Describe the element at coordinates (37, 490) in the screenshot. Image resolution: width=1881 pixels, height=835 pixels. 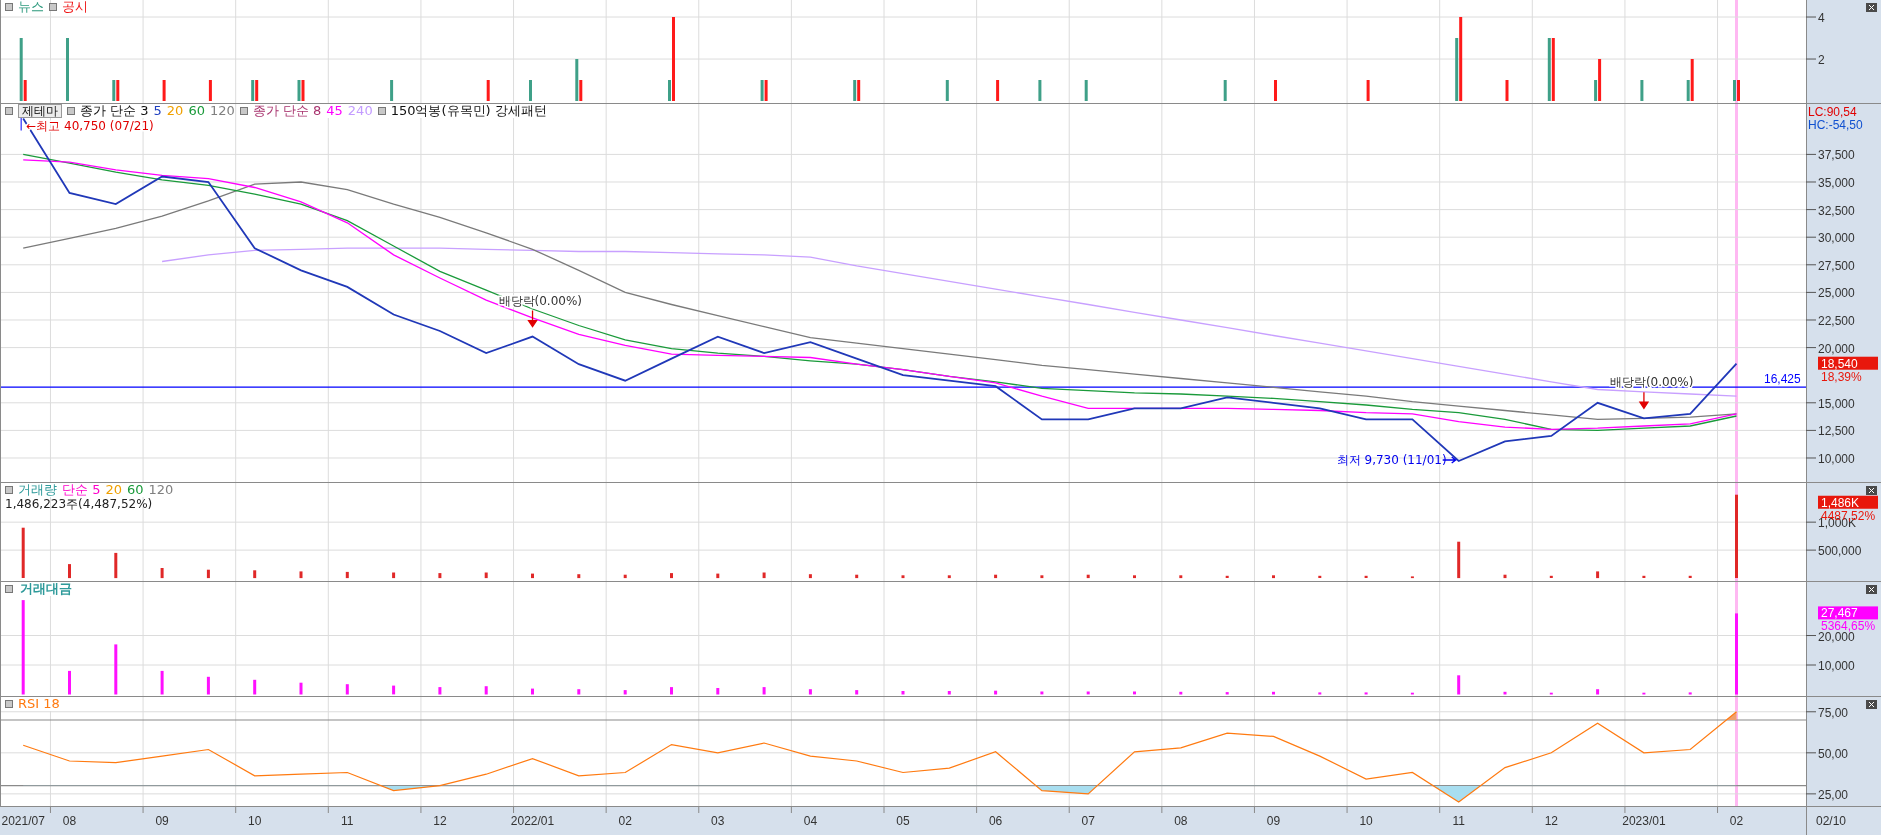
I see `legend-label: 거래량` at that location.